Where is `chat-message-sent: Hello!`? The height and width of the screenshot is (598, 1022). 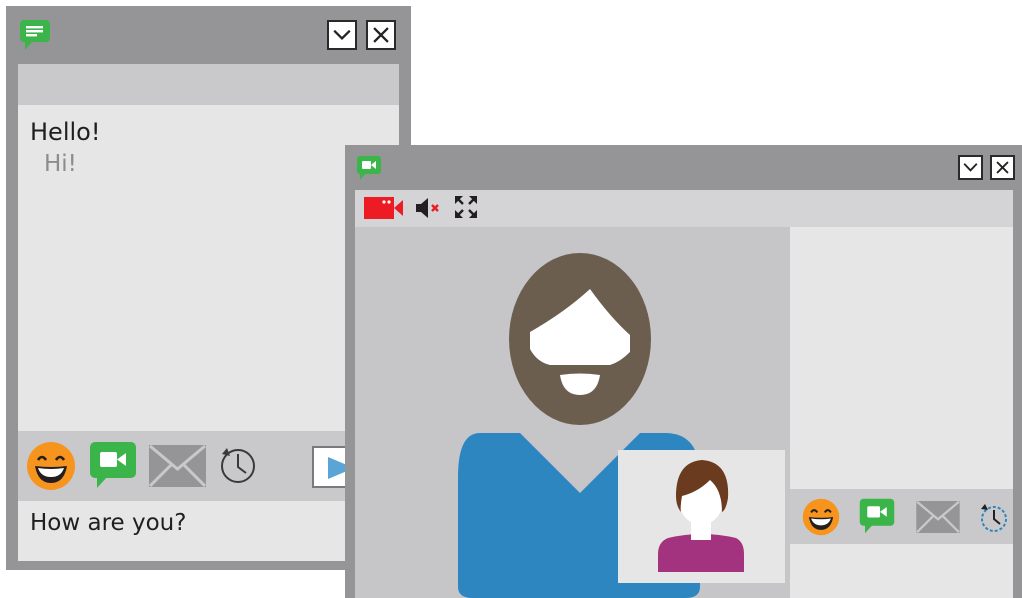 chat-message-sent: Hello! is located at coordinates (65, 132).